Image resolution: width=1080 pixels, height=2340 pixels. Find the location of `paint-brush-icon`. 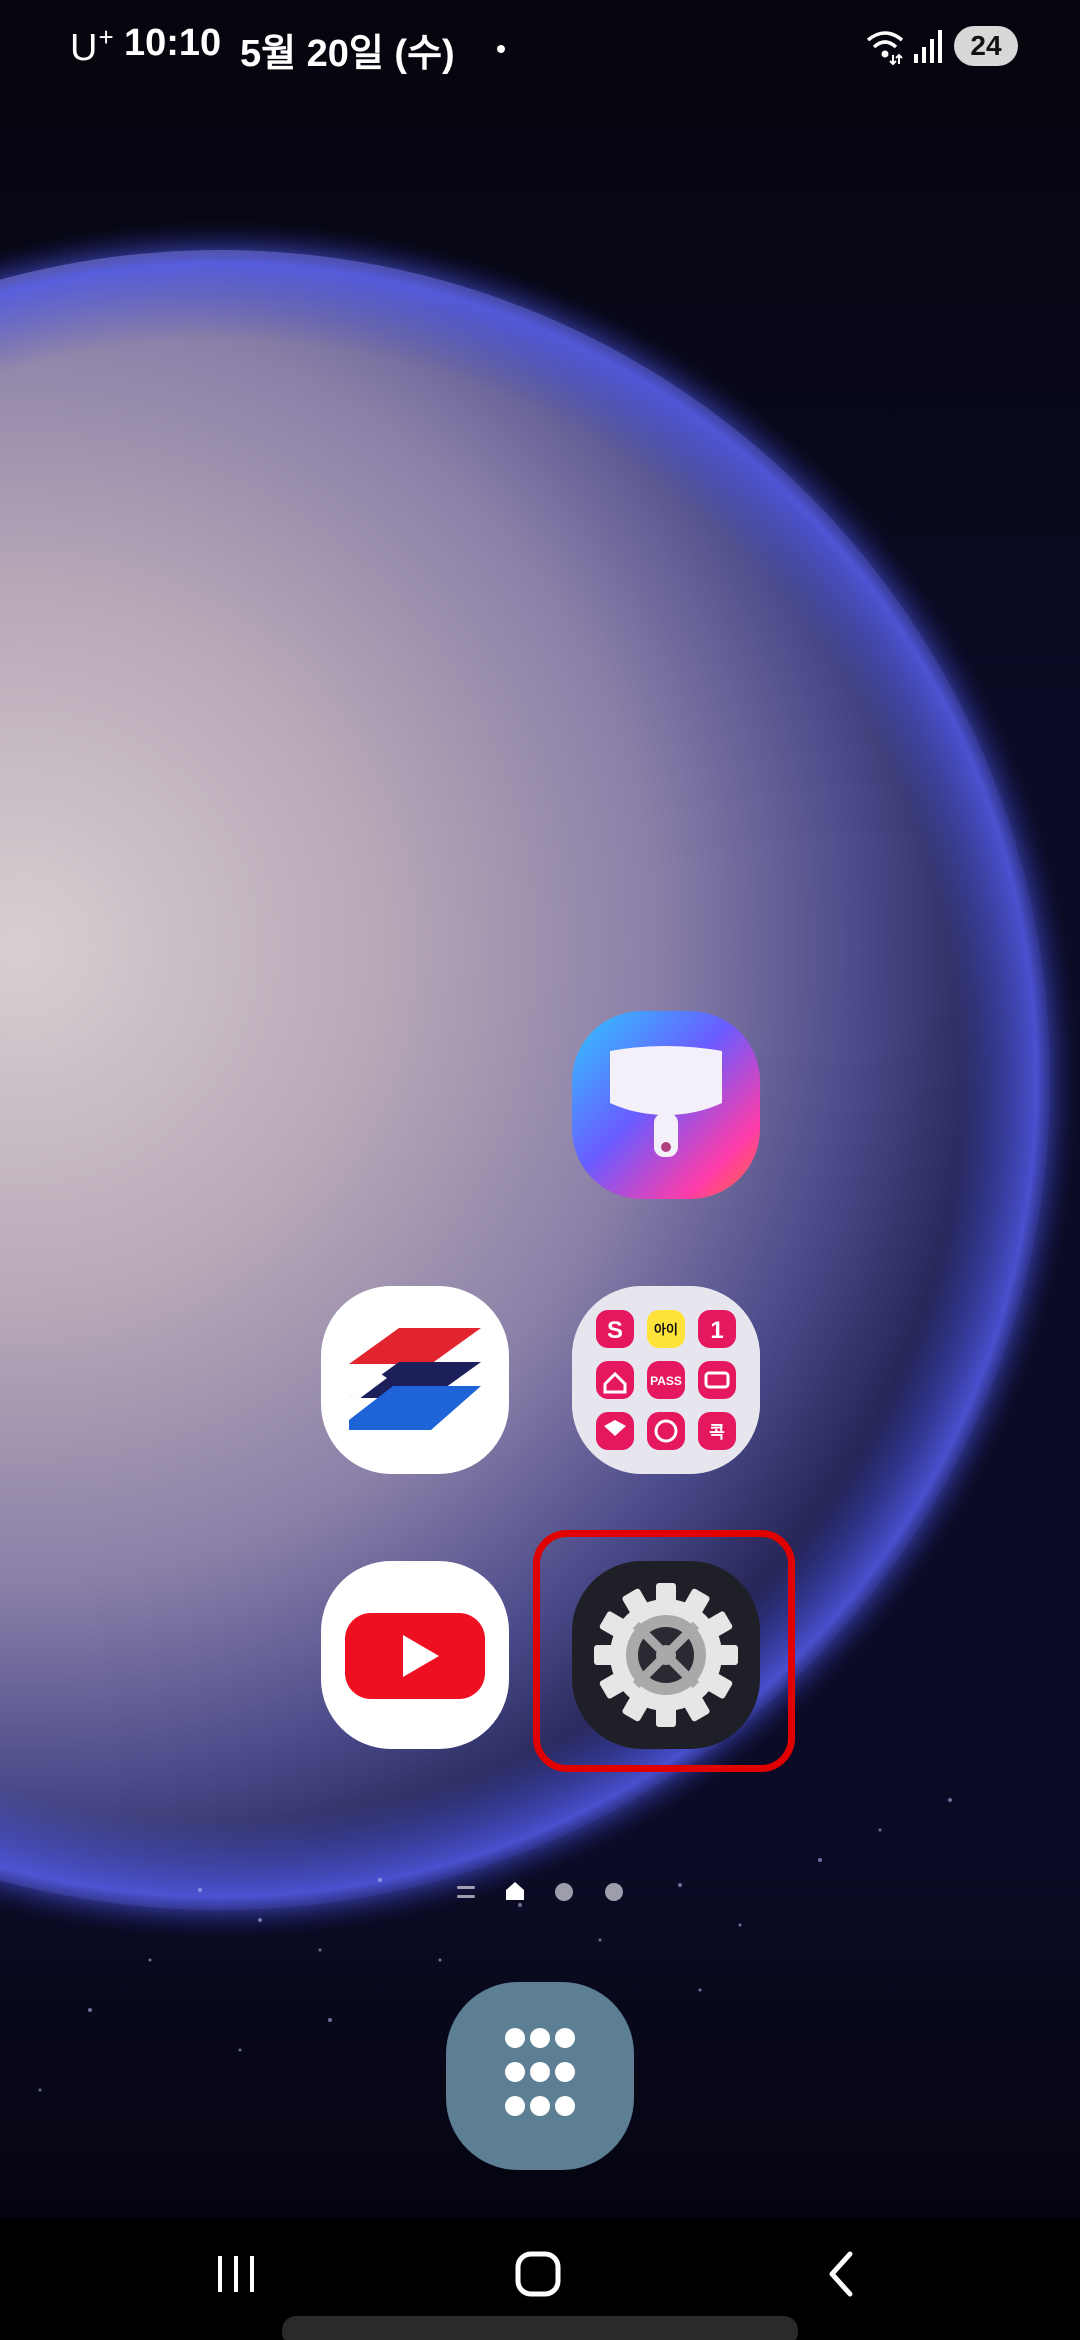

paint-brush-icon is located at coordinates (666, 1105).